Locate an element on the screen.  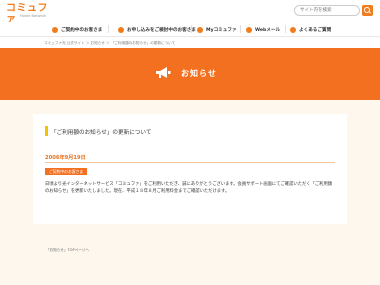
logo: コミュファ Home Network is located at coordinates (30, 14).